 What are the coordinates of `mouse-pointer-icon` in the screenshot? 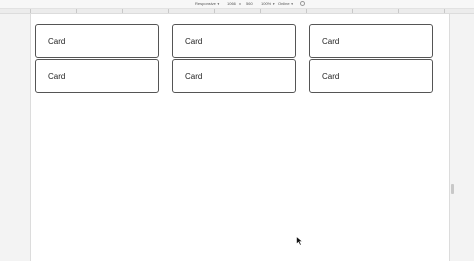 It's located at (300, 241).